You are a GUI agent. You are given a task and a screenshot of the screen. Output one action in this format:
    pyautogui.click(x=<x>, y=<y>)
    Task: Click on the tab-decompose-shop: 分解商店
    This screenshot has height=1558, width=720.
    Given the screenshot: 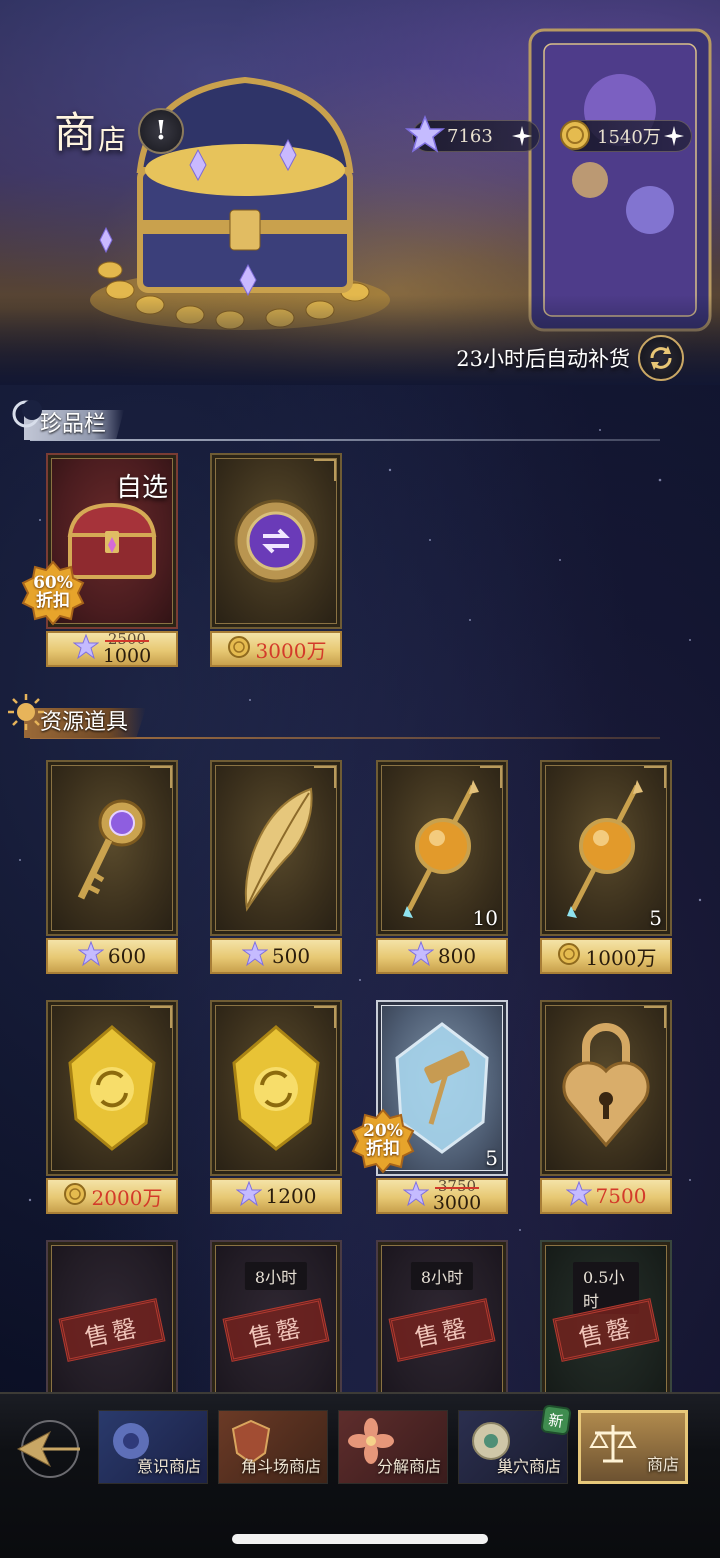 What is the action you would take?
    pyautogui.click(x=393, y=1447)
    